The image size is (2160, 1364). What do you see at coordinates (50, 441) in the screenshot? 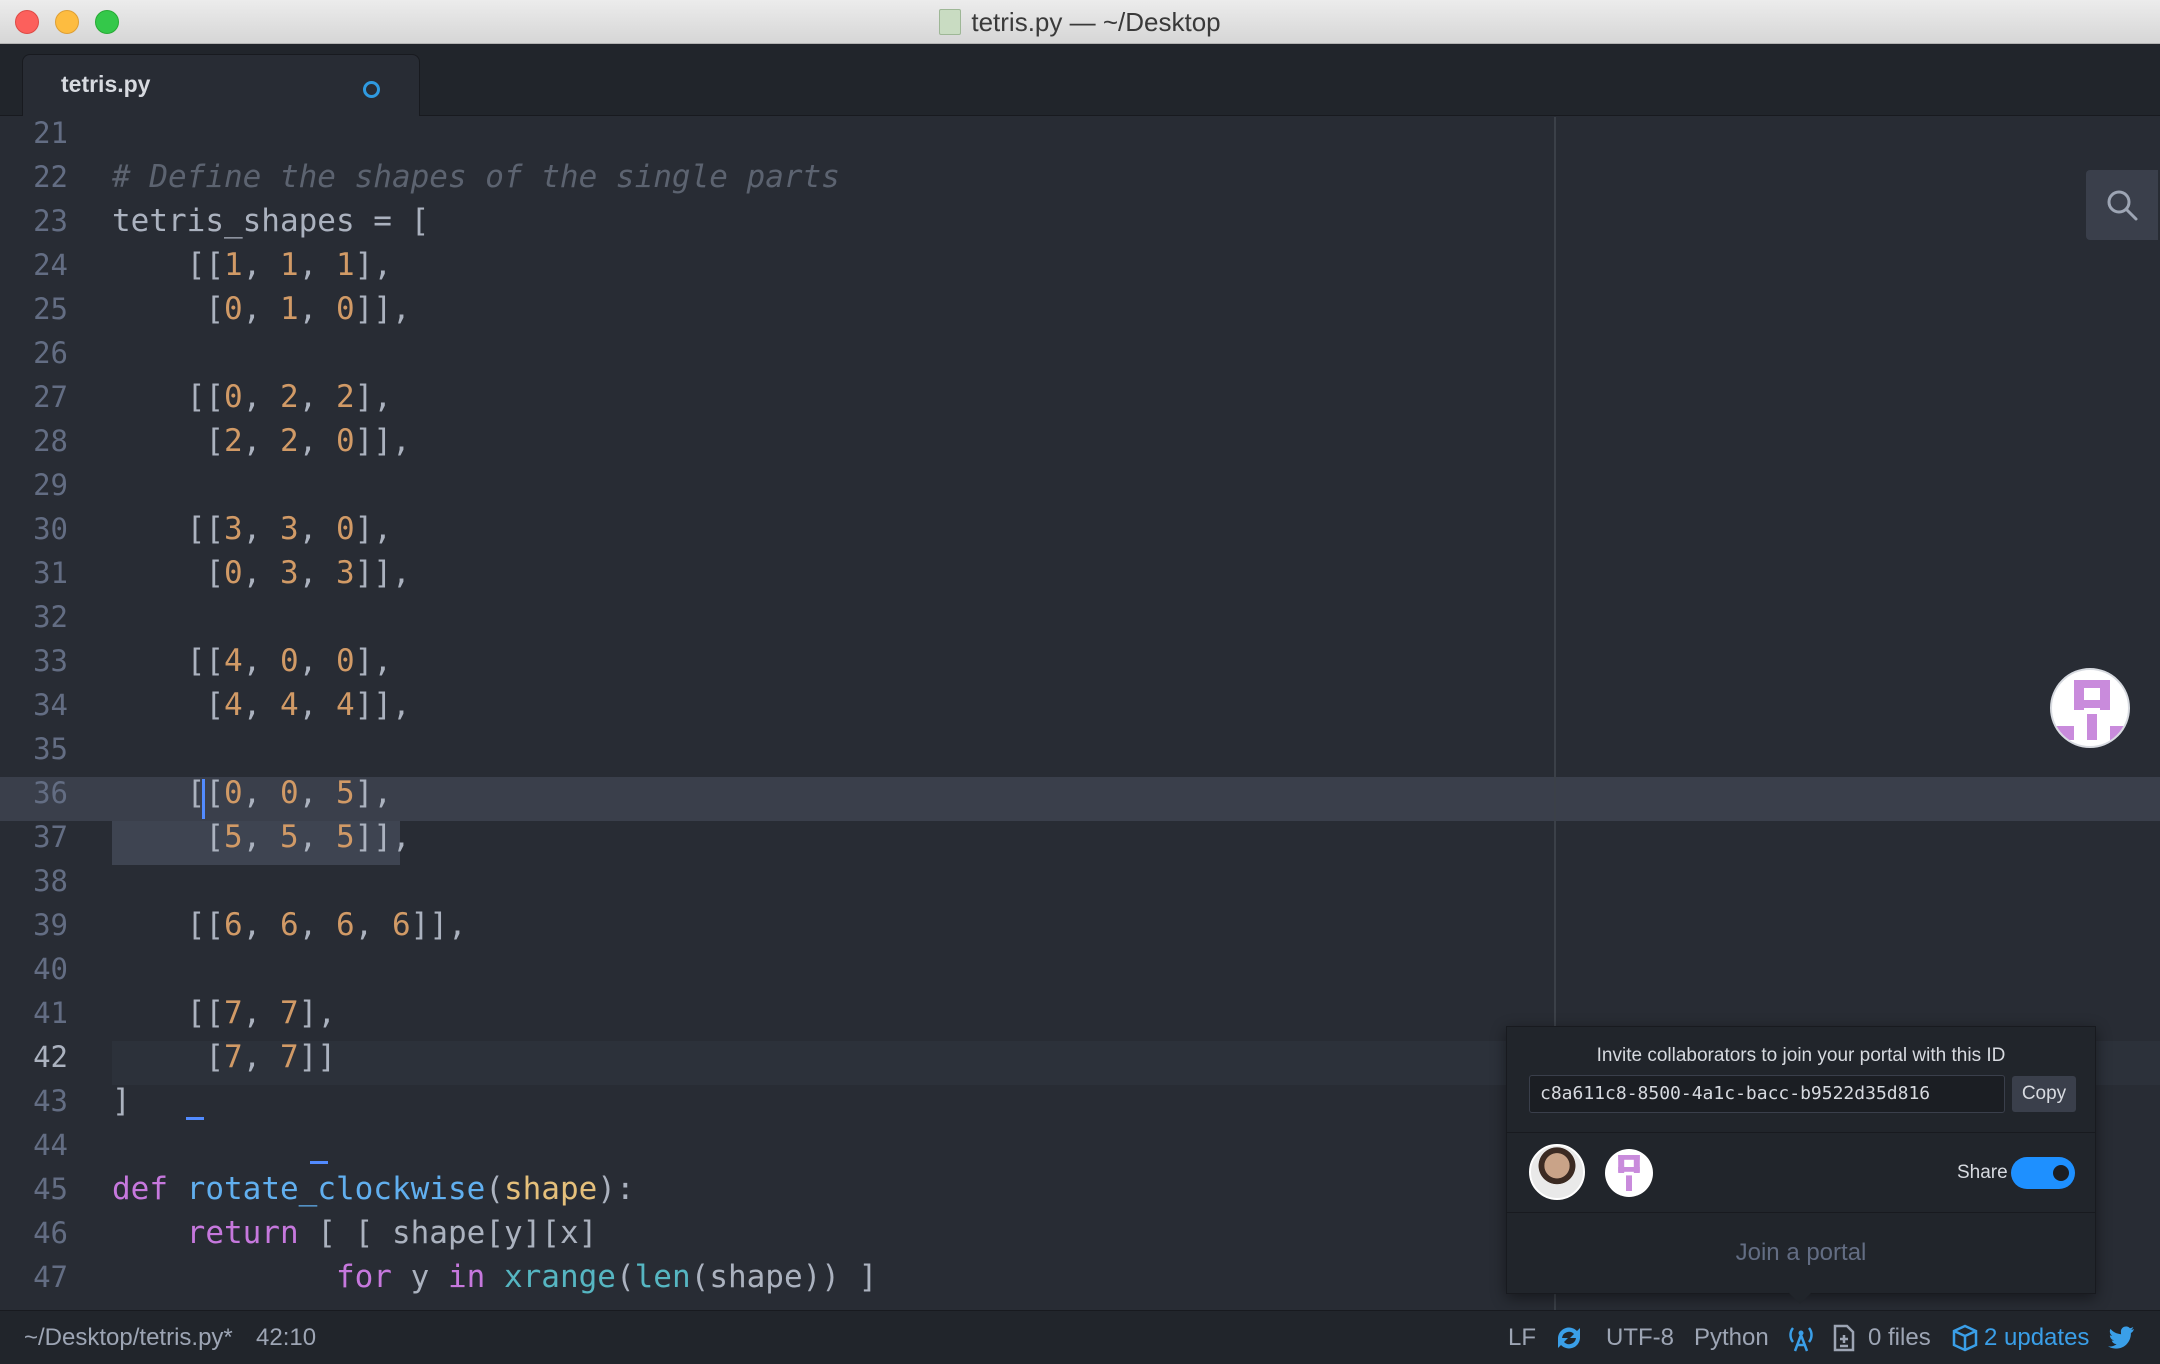
I see `line-number: 28` at bounding box center [50, 441].